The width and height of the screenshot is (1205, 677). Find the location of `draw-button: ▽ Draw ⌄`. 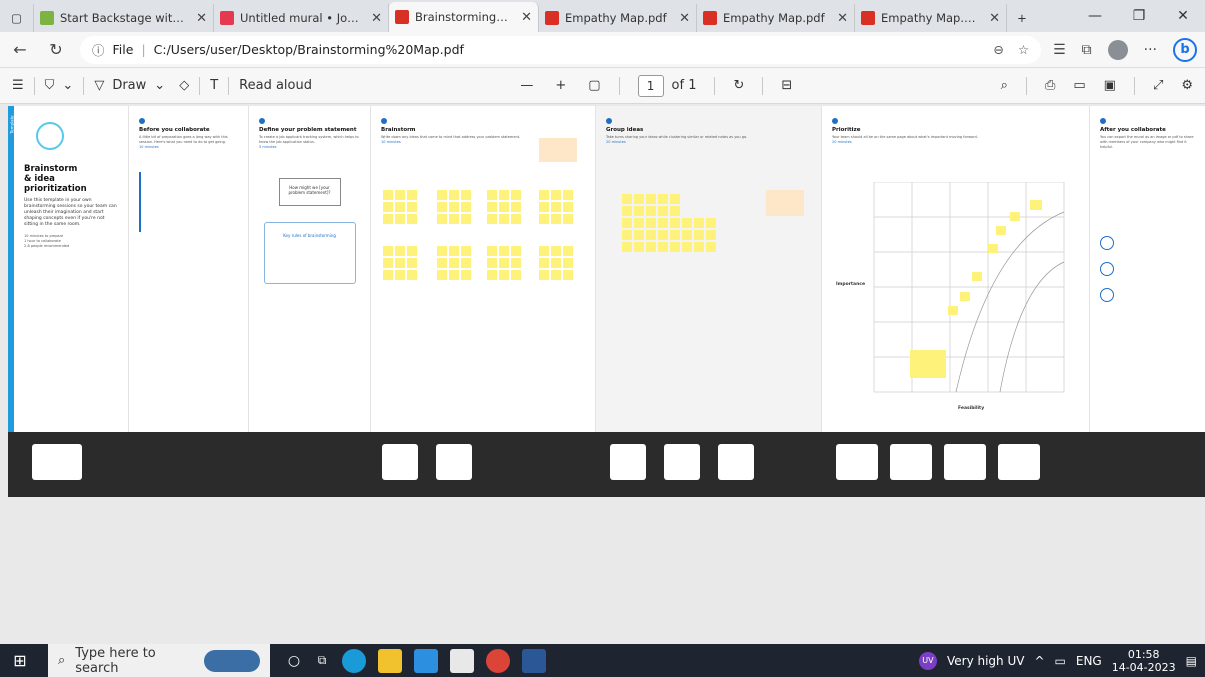

draw-button: ▽ Draw ⌄ is located at coordinates (129, 85).